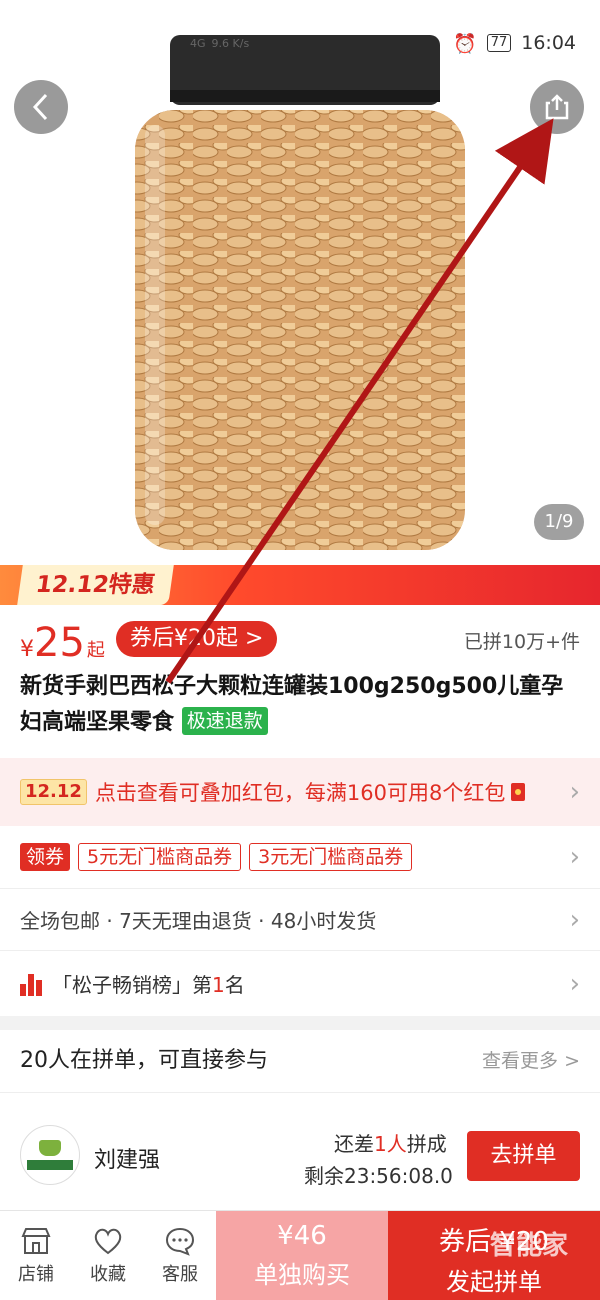 The height and width of the screenshot is (1300, 600). I want to click on status-bar: 4G 9.6 K/s ⏰ 77 16:04, so click(383, 43).